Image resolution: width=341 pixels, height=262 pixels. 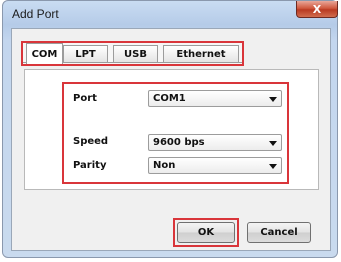 I want to click on close-icon: X, so click(x=317, y=9).